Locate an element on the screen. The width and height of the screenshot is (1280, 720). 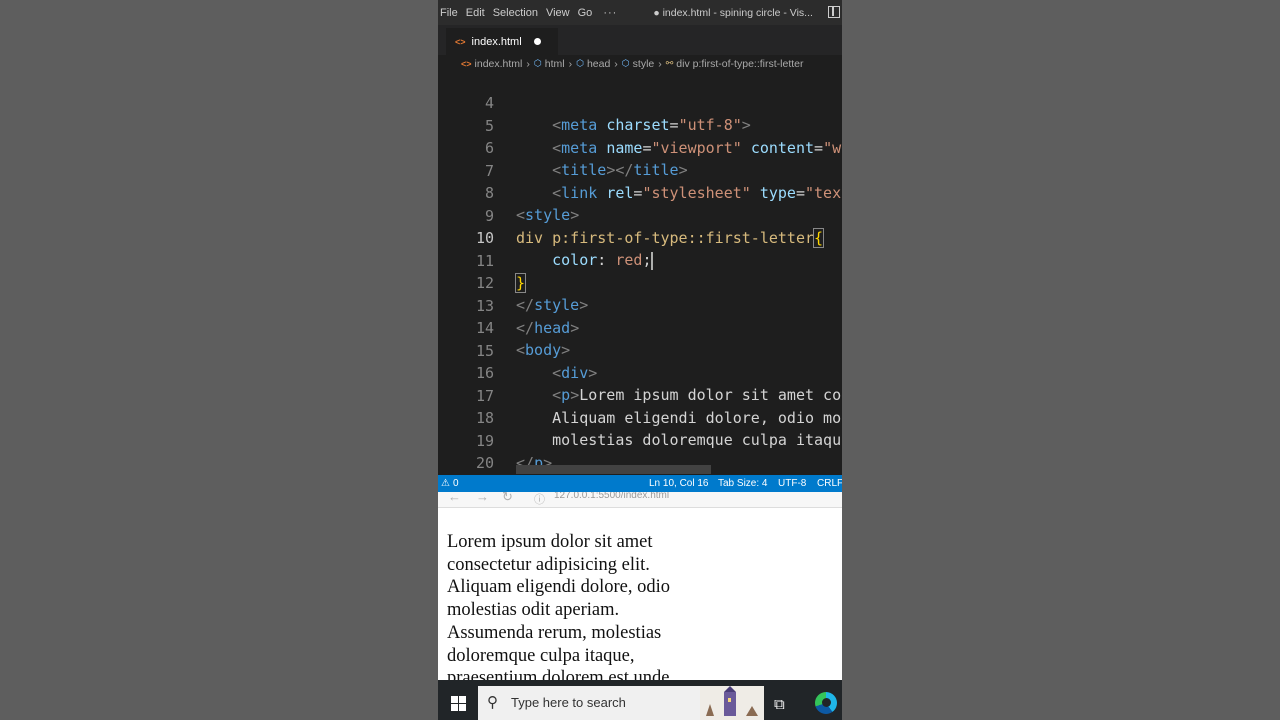
paragraph-line: molestias odit aperiam. is located at coordinates (533, 610).